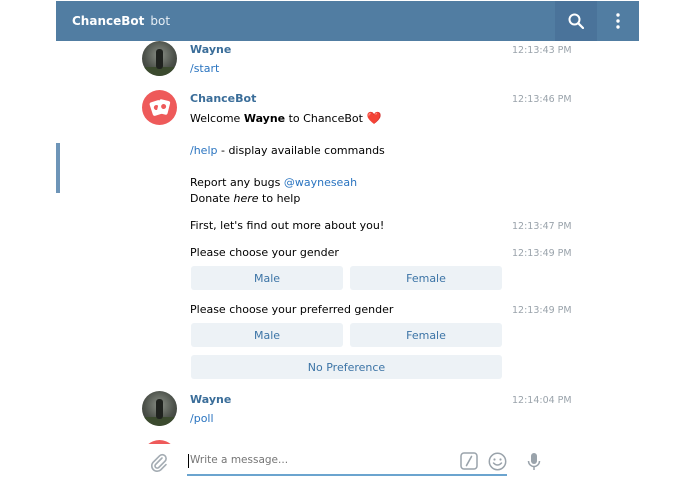 The height and width of the screenshot is (494, 695). I want to click on commands-button, so click(469, 462).